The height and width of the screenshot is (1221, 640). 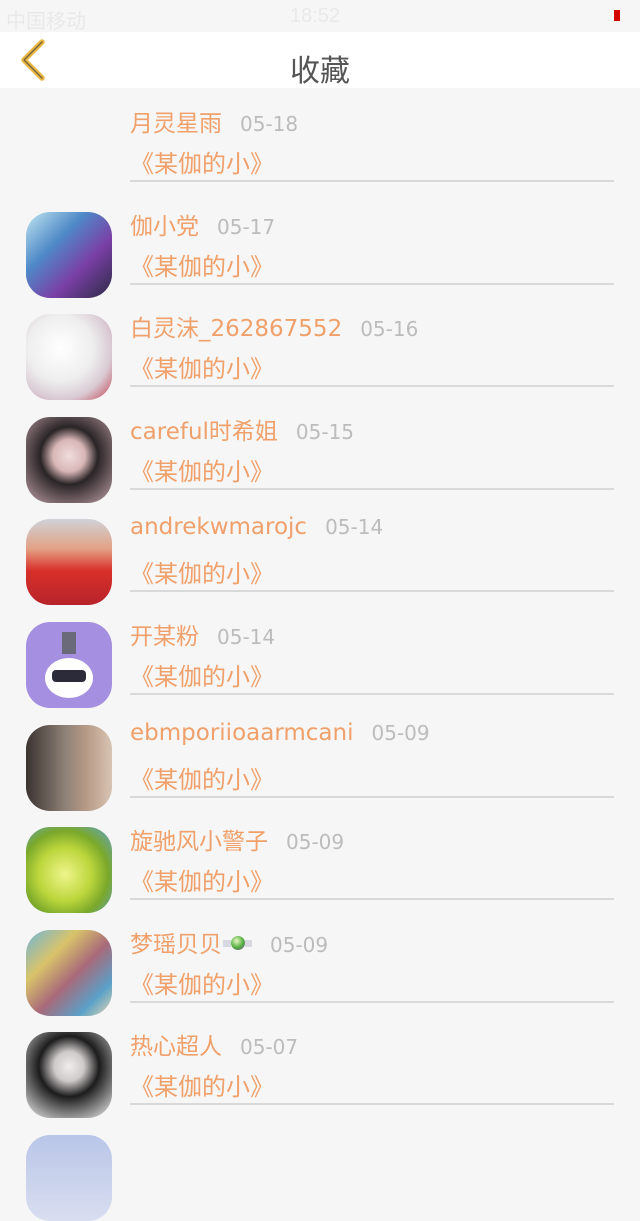 What do you see at coordinates (242, 733) in the screenshot?
I see `user-name: ebmporiioaarmcani` at bounding box center [242, 733].